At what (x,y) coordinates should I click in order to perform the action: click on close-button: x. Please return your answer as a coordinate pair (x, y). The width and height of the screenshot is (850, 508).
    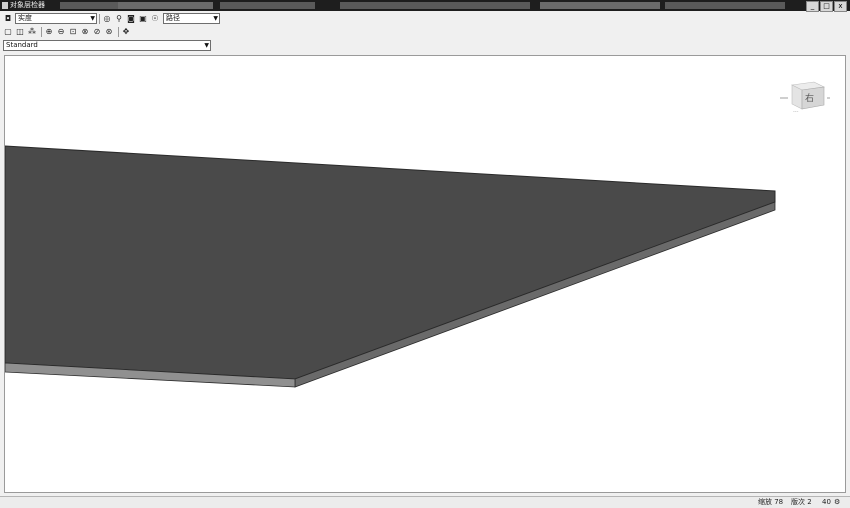
    Looking at the image, I should click on (840, 6).